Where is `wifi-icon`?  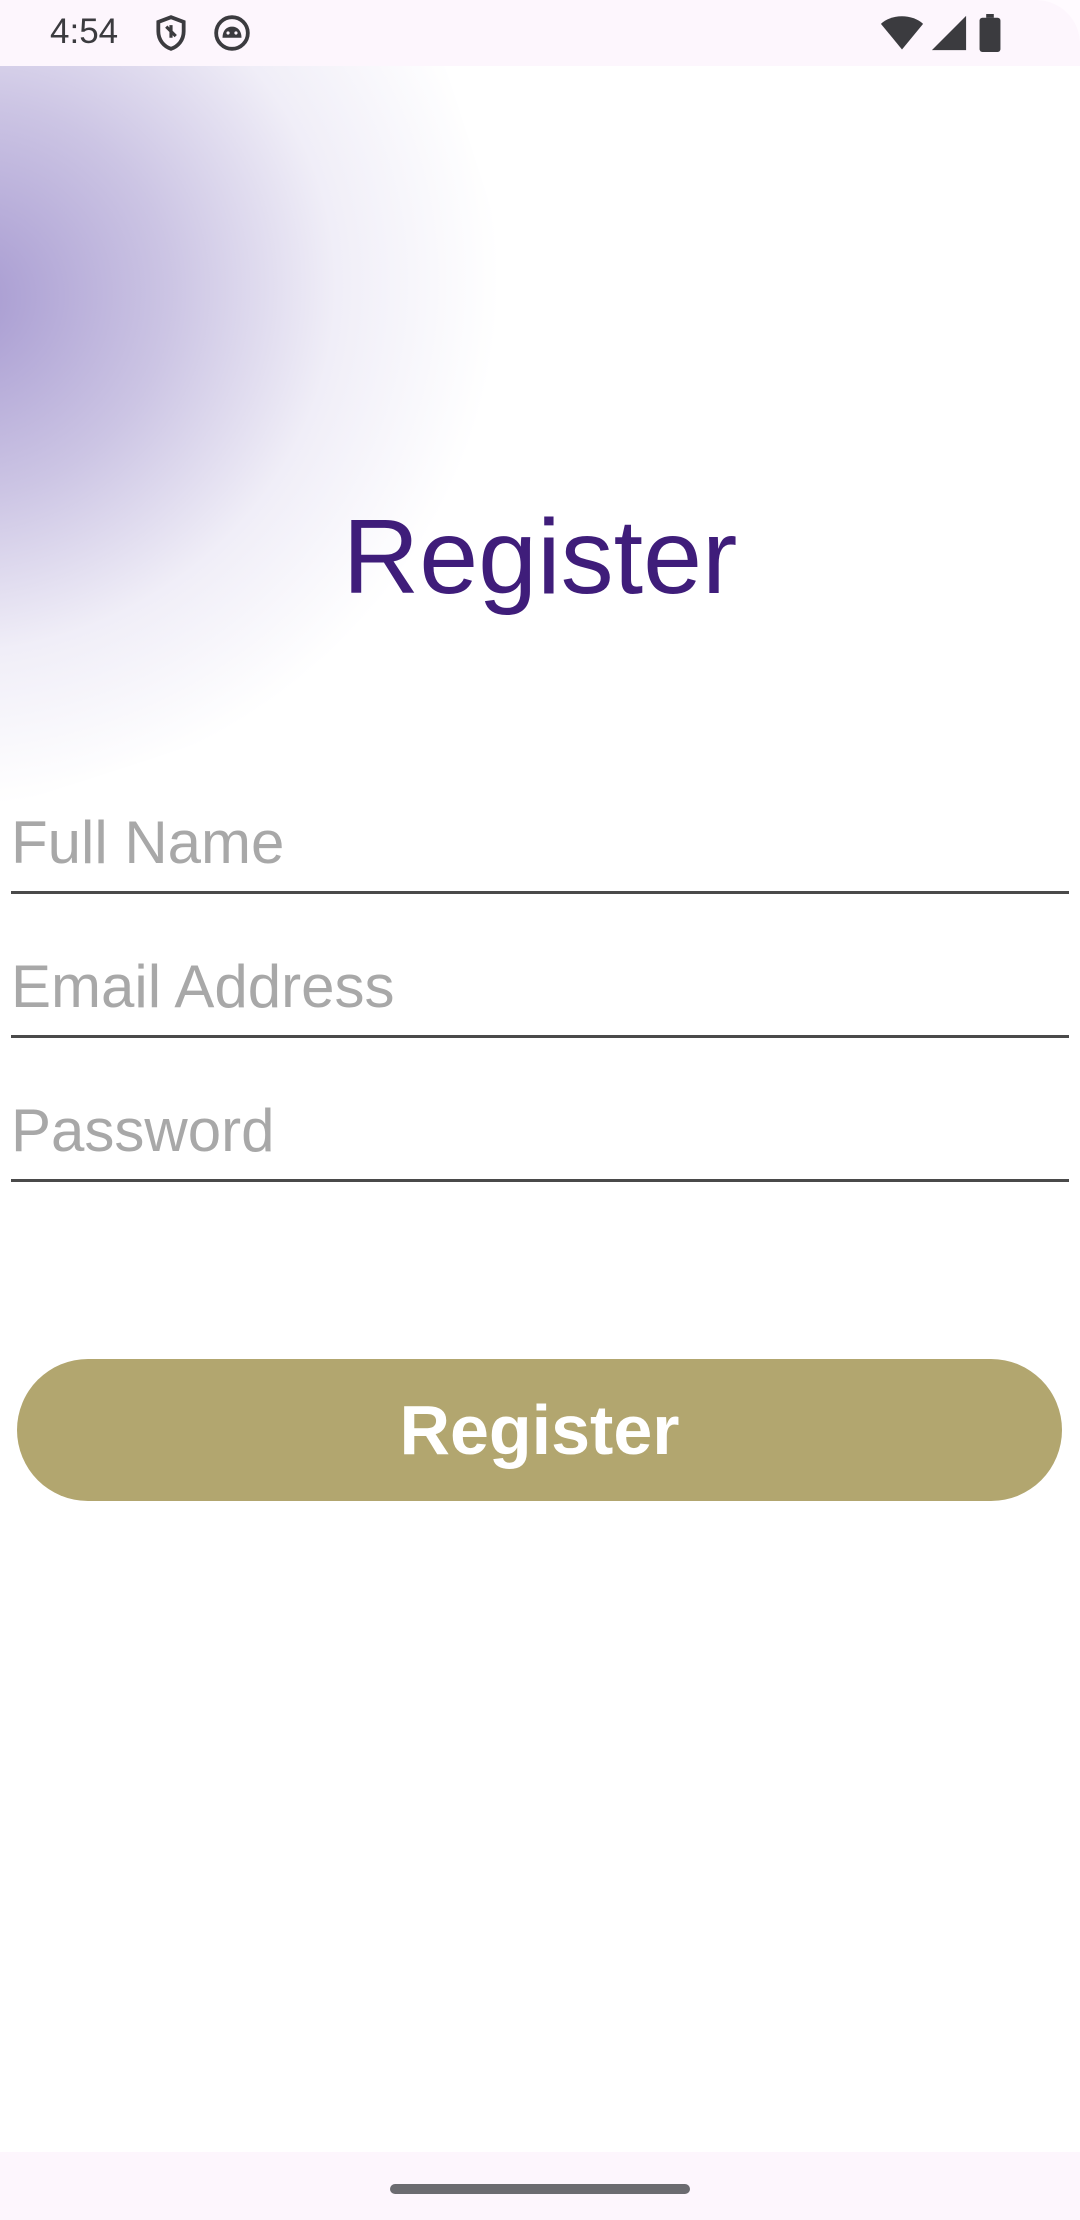
wifi-icon is located at coordinates (902, 33).